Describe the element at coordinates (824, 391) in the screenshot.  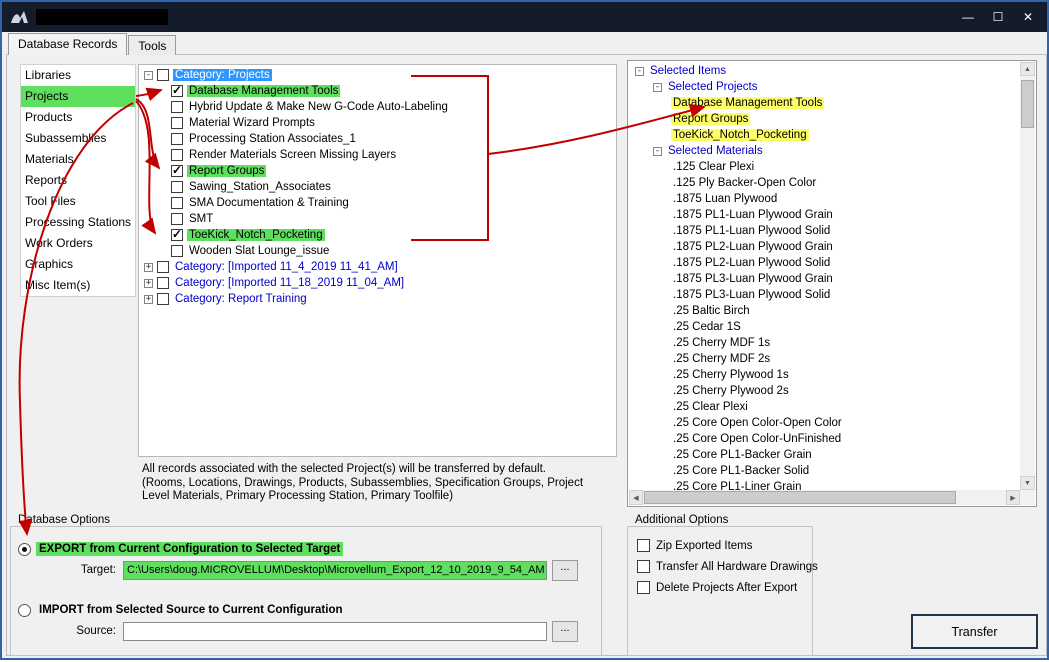
I see `selected-material-row: .25 Cherry Plywood 2s` at that location.